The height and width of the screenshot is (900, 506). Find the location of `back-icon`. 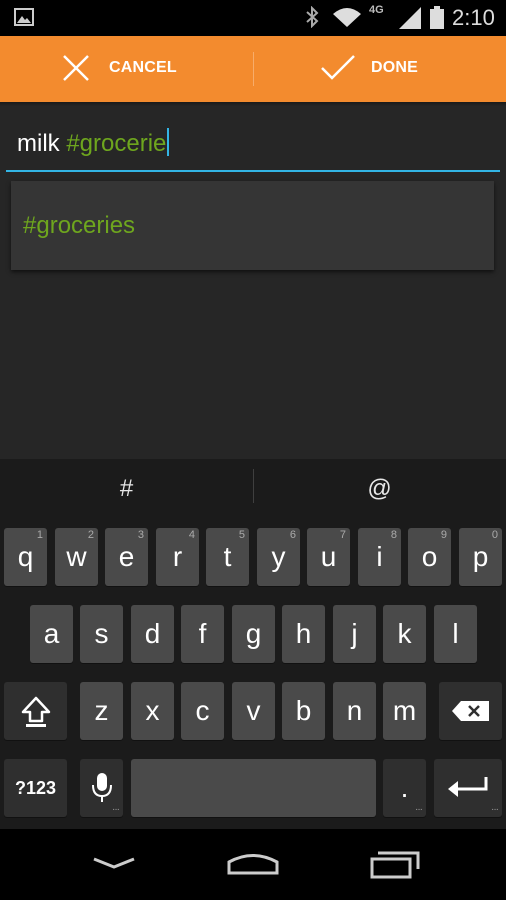

back-icon is located at coordinates (114, 862).